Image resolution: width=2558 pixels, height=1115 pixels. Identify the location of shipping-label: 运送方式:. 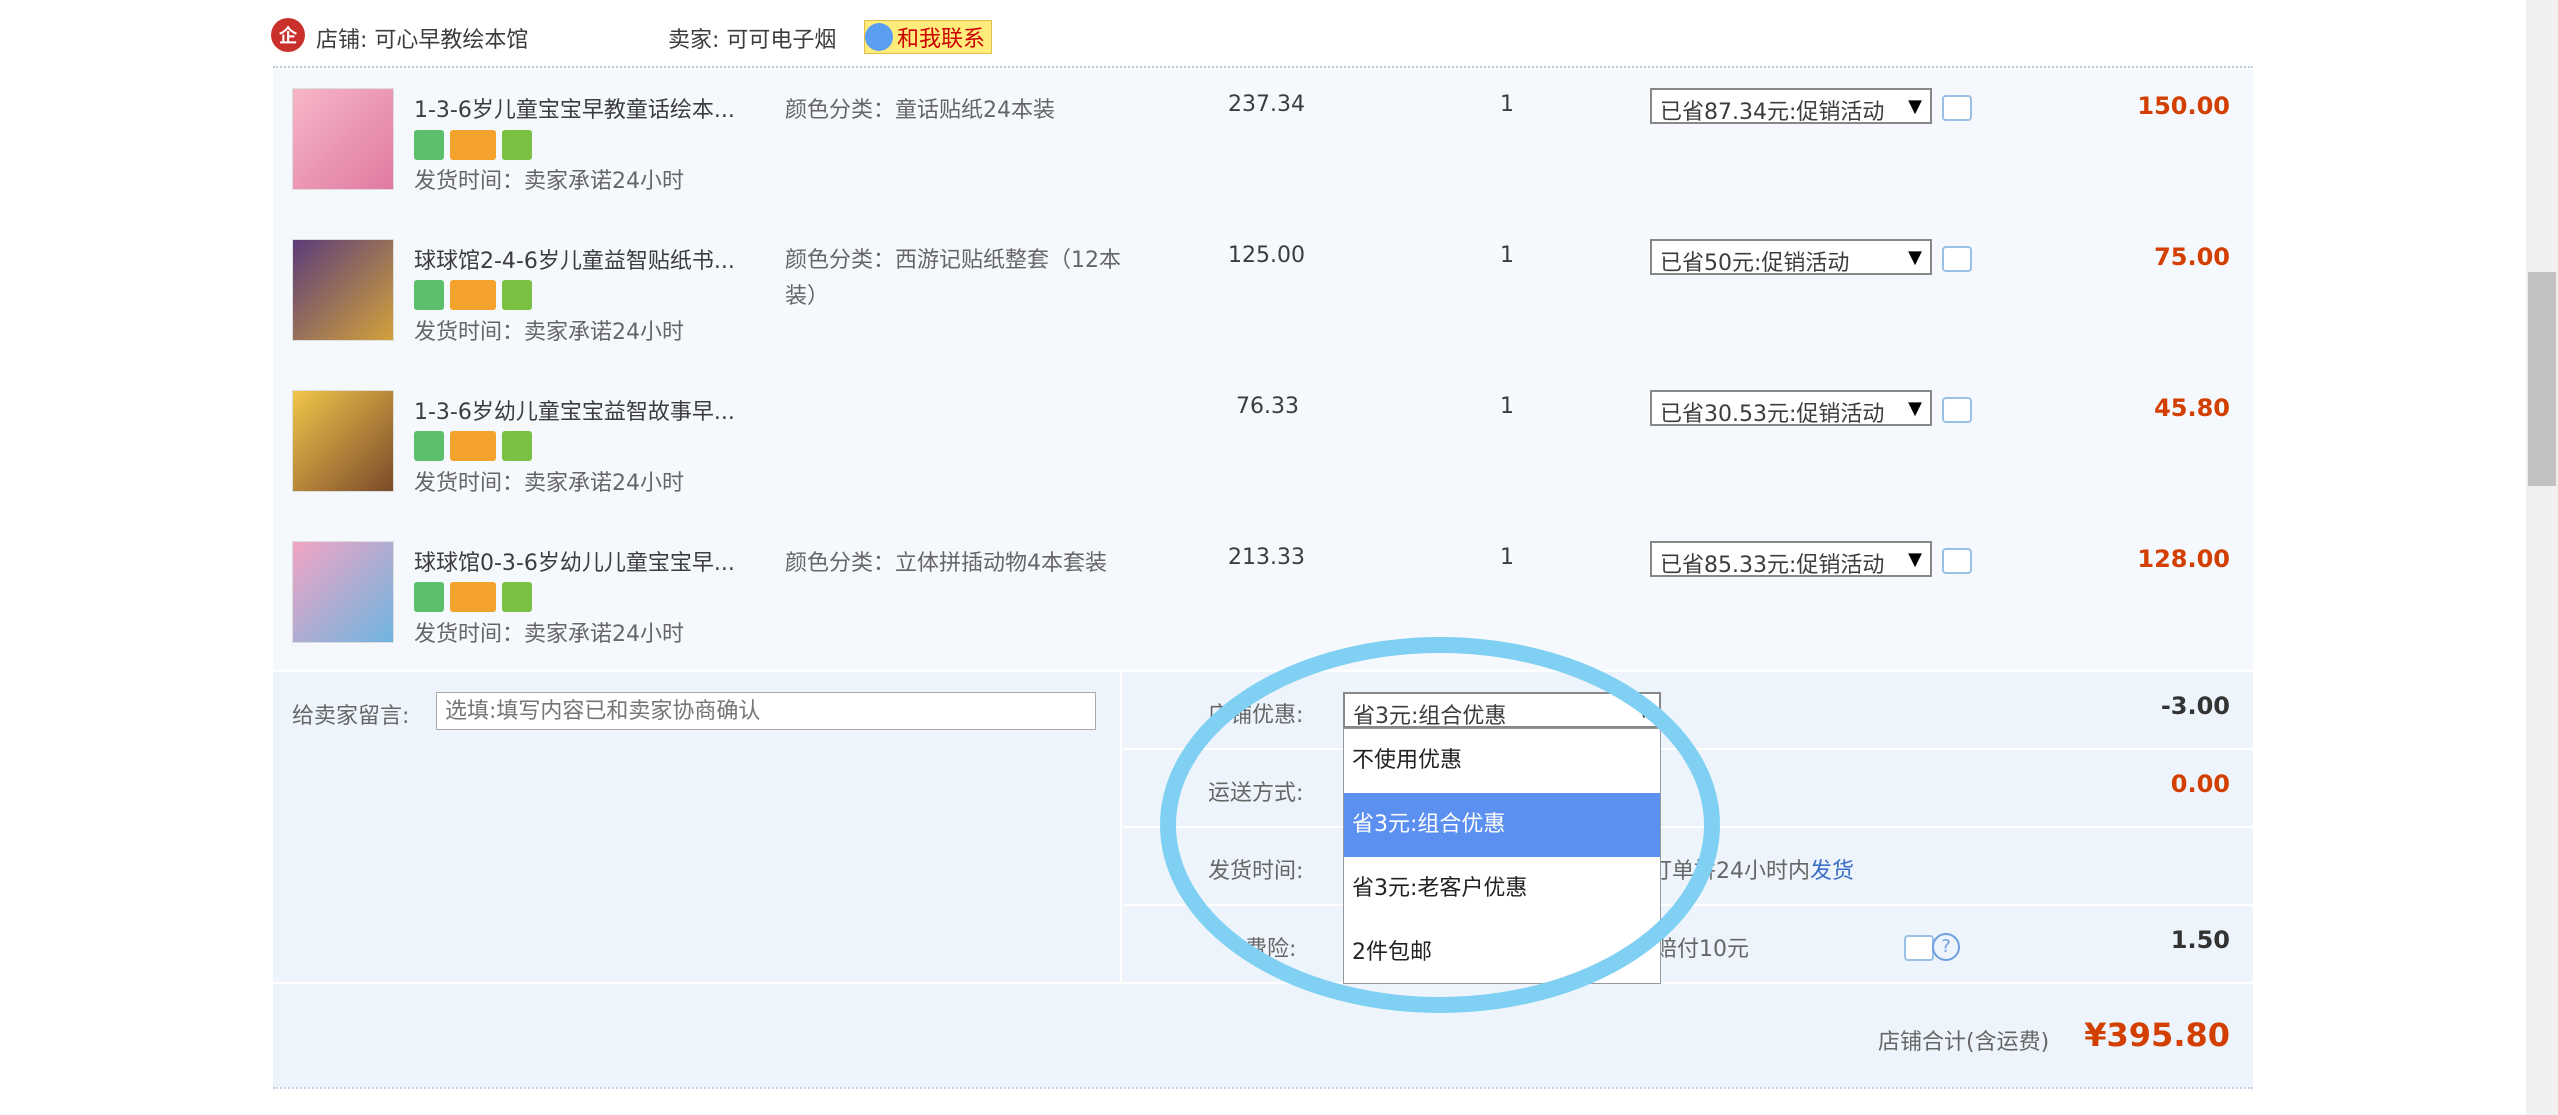
(1256, 793).